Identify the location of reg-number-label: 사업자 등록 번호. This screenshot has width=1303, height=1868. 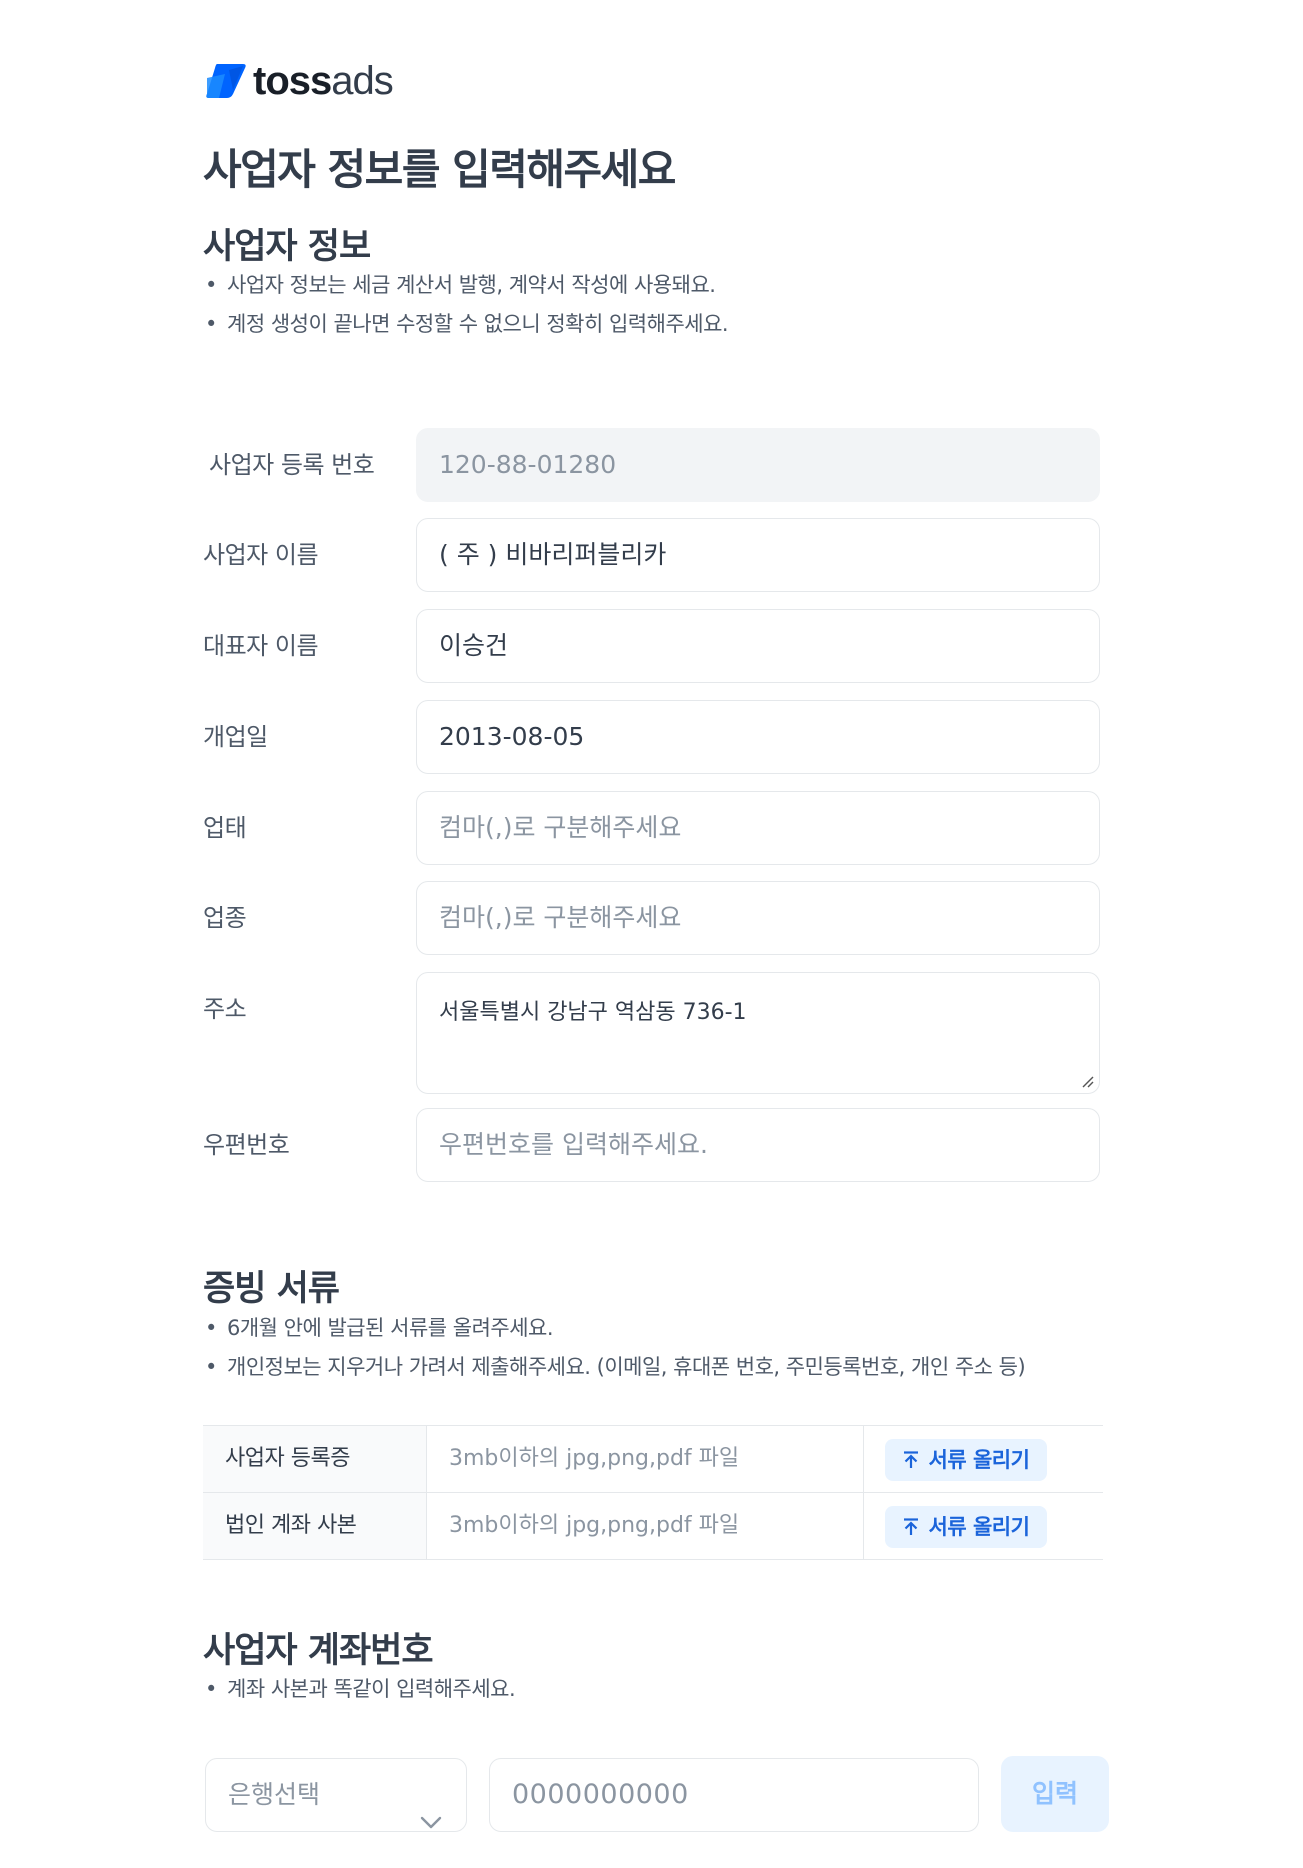
(292, 465).